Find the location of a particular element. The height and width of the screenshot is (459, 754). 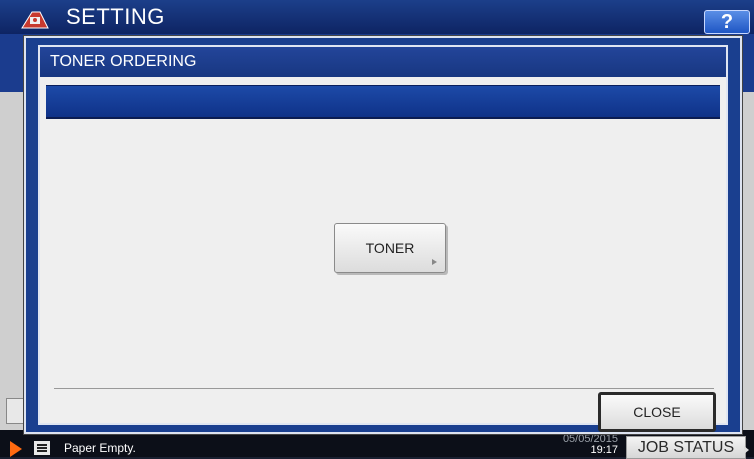

chevron-right-icon is located at coordinates (746, 450).